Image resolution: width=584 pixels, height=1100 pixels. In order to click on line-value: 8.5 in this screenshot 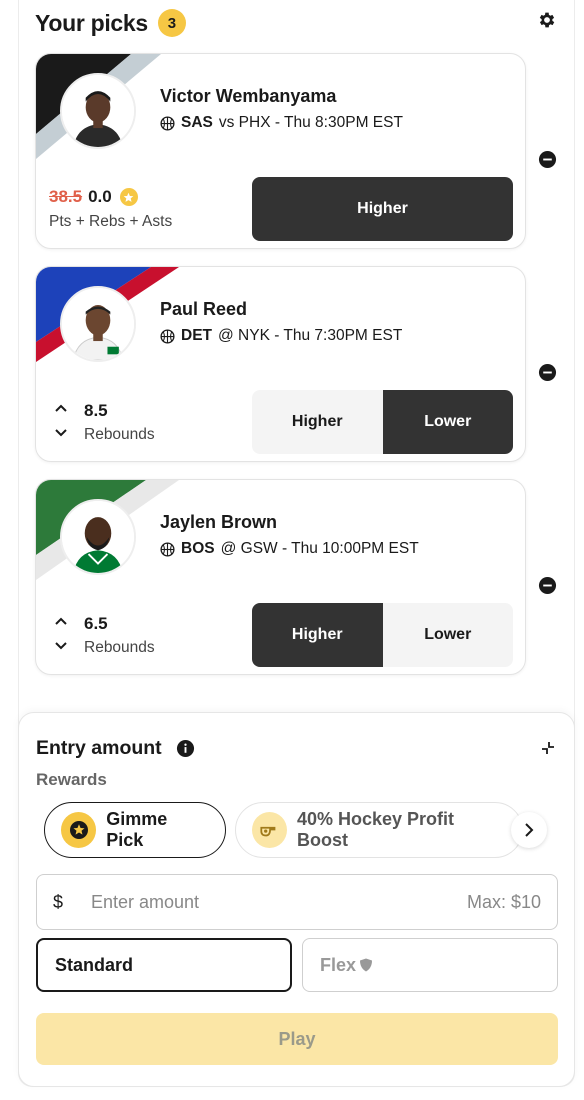, I will do `click(96, 410)`.